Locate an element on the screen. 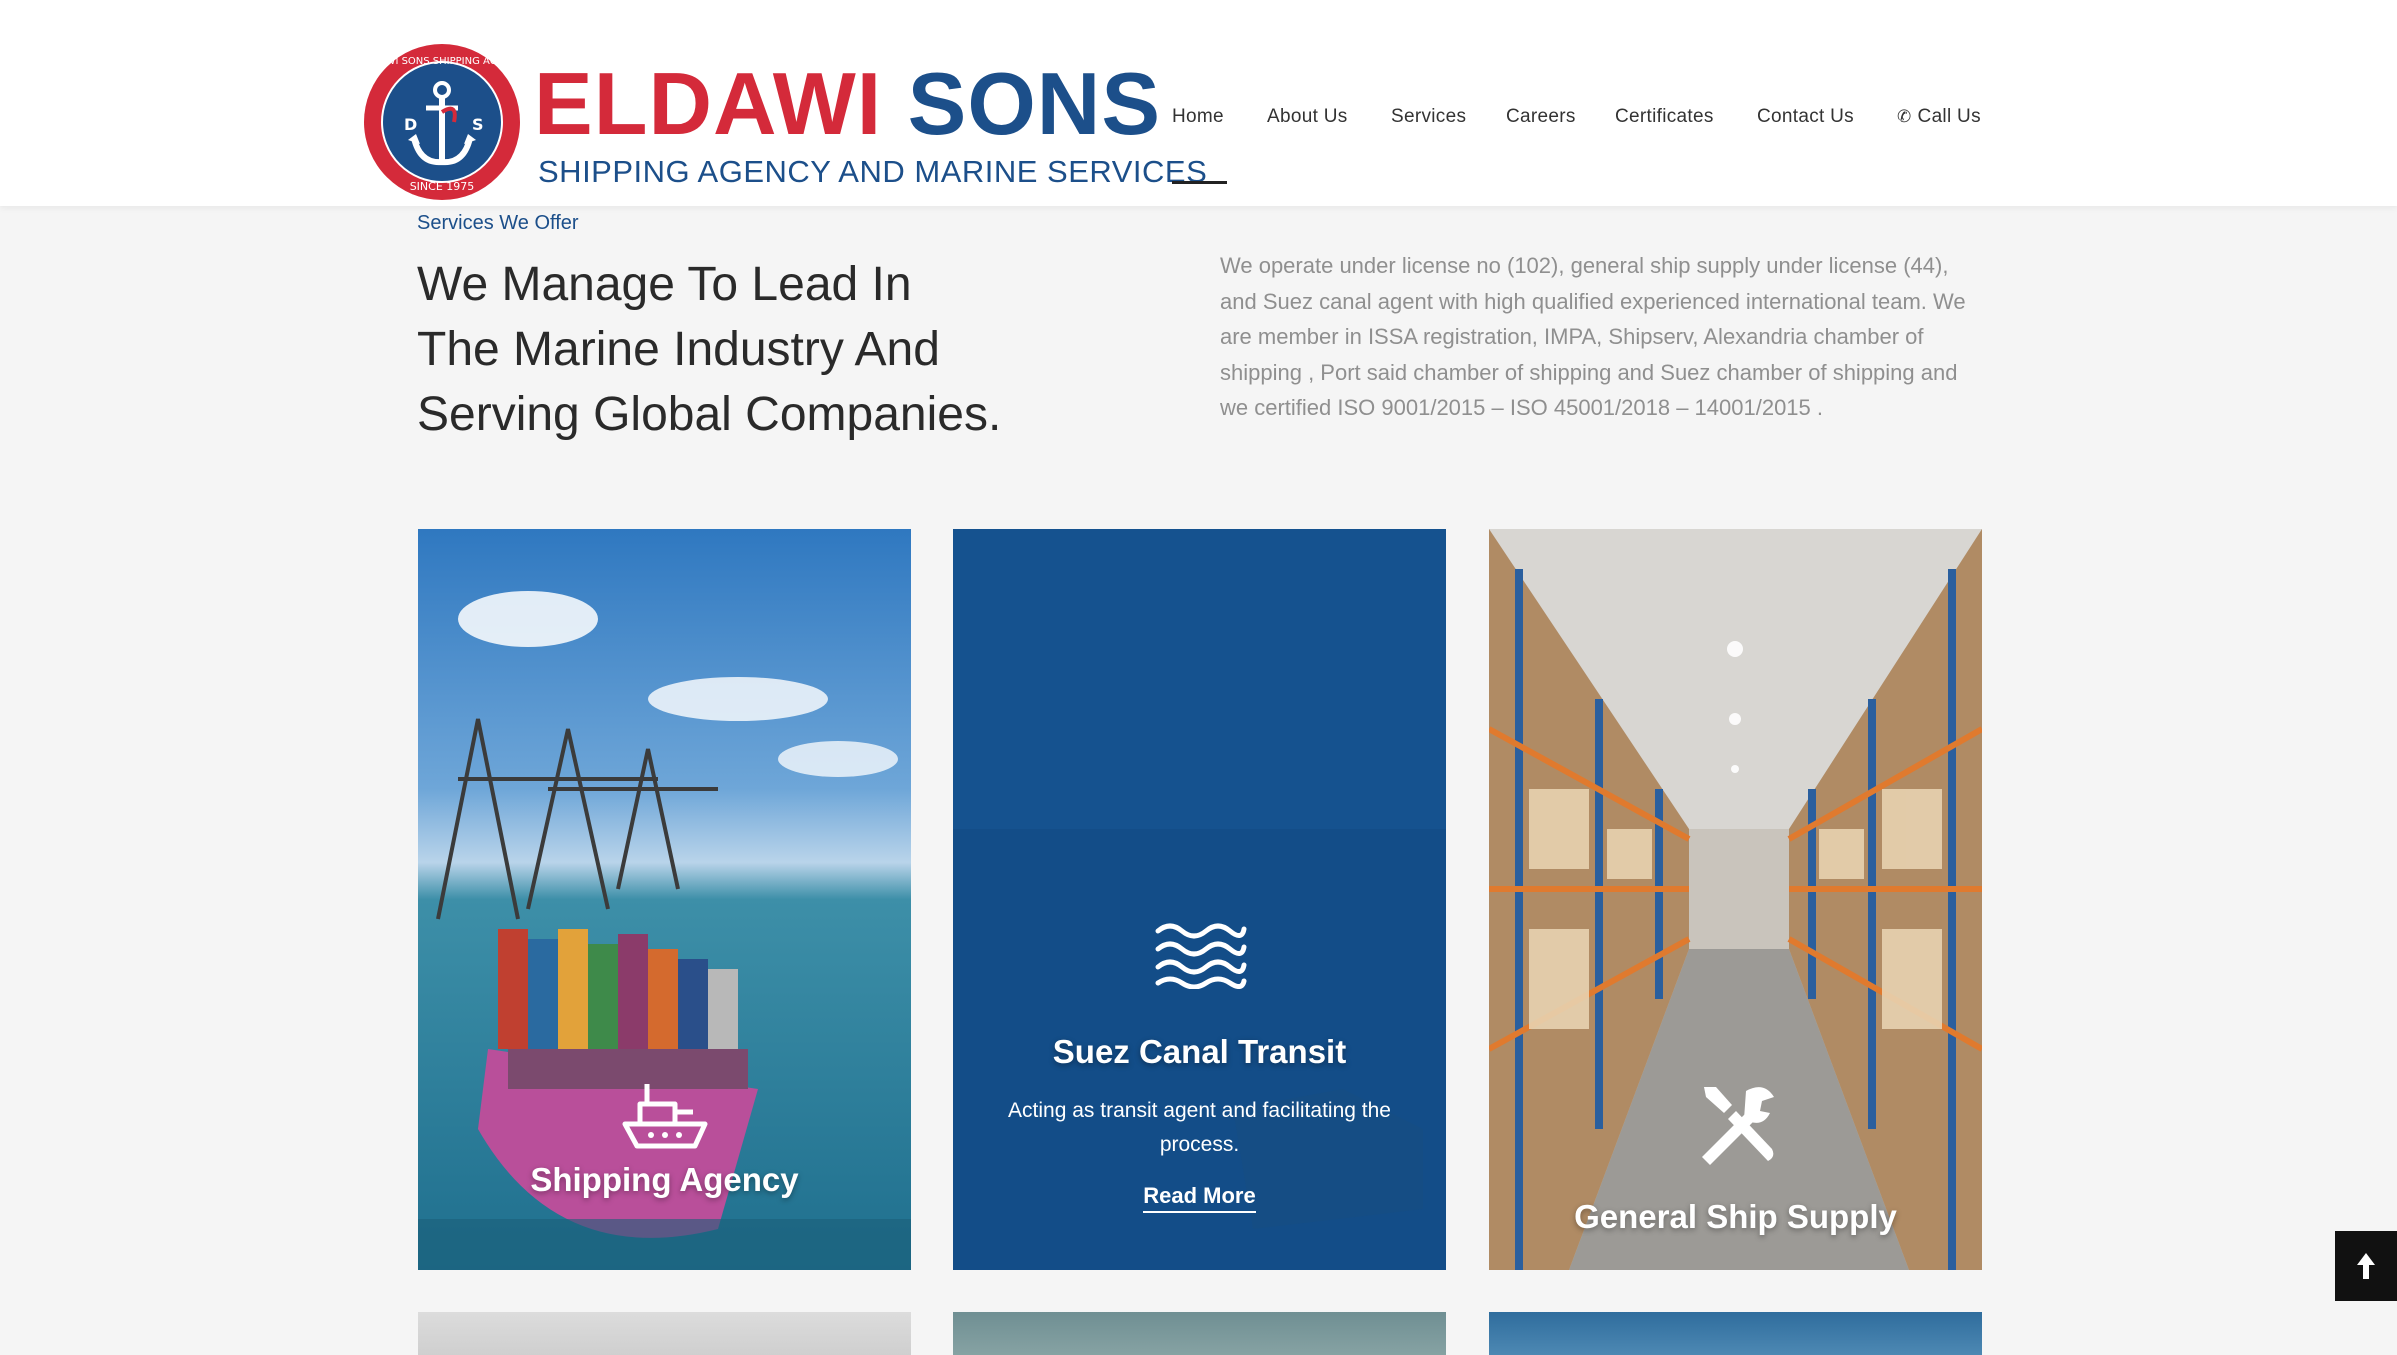  service-card-general-ship-supply: General Ship Supply is located at coordinates (1735, 899).